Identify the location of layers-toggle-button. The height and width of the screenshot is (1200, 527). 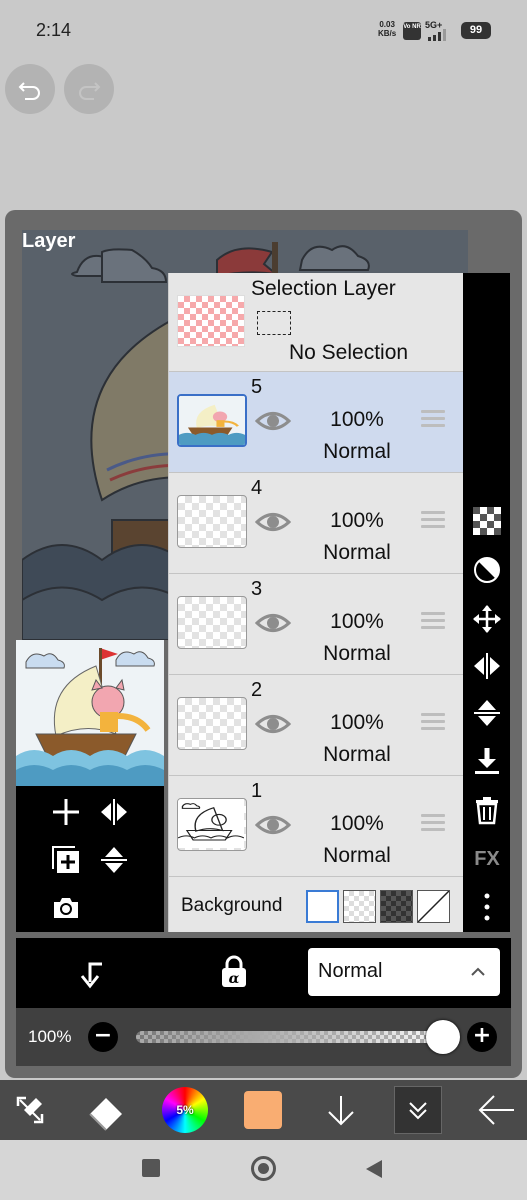
(418, 1110).